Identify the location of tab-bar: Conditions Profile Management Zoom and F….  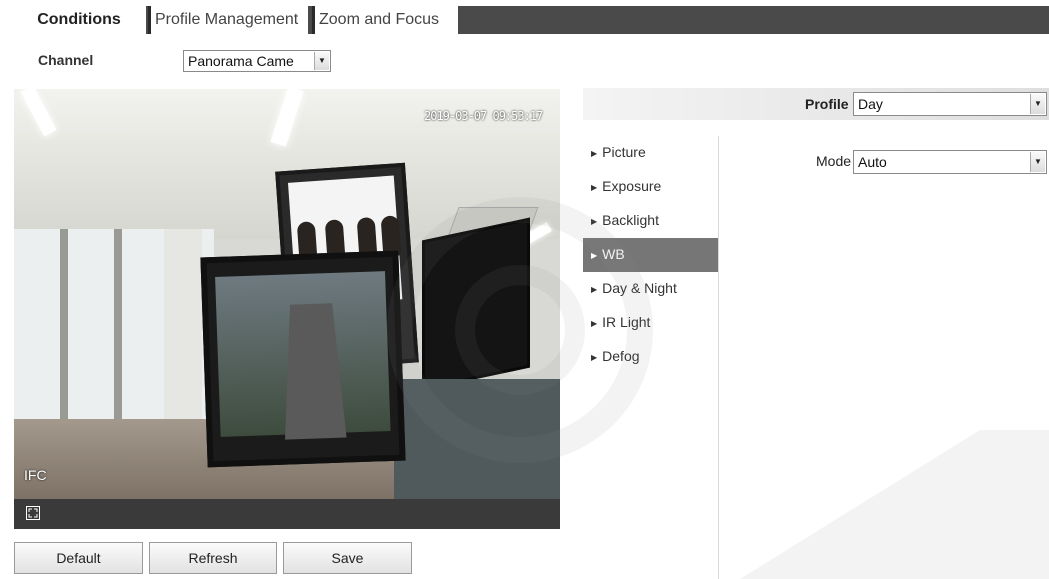
(524, 17).